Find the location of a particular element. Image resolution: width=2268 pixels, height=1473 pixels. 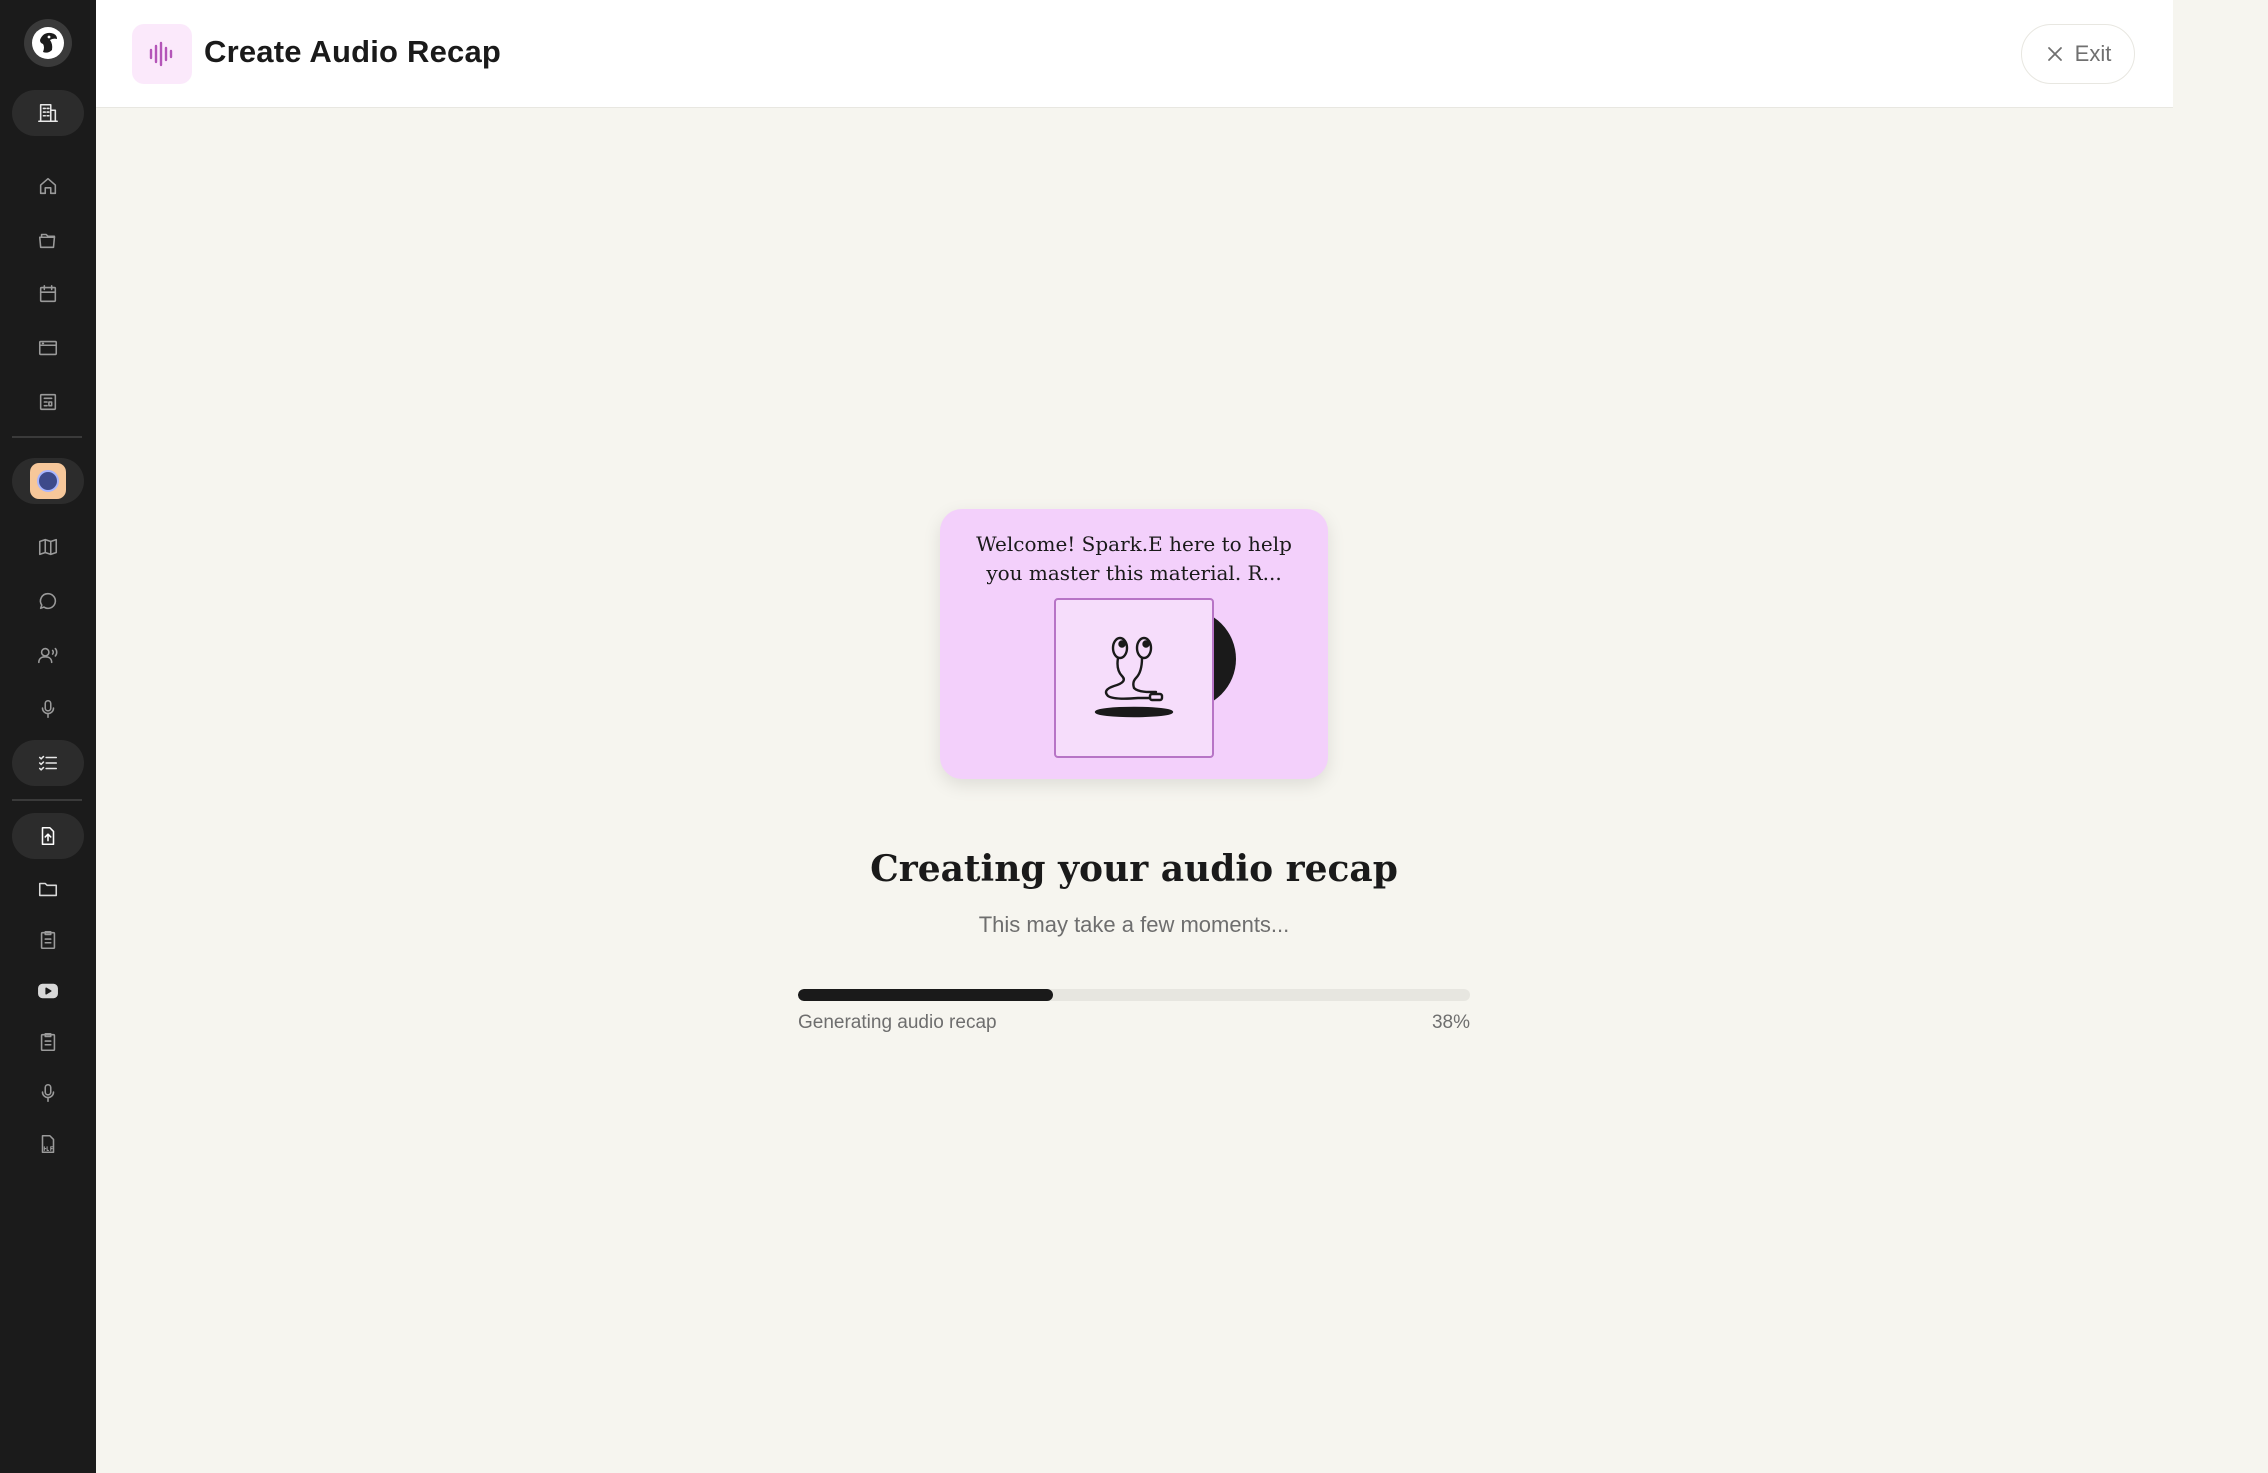

app-logo is located at coordinates (48, 43).